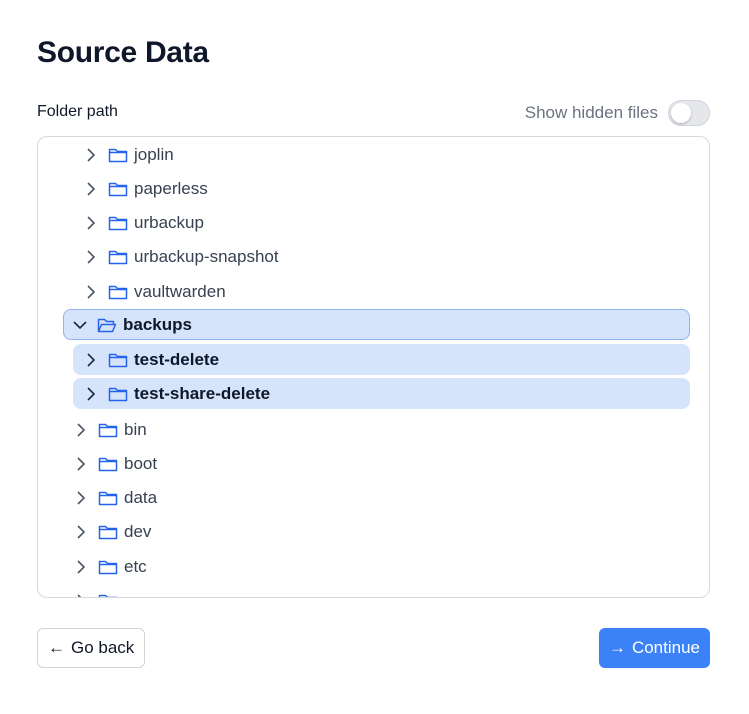  Describe the element at coordinates (141, 463) in the screenshot. I see `tree-item-label: boot` at that location.